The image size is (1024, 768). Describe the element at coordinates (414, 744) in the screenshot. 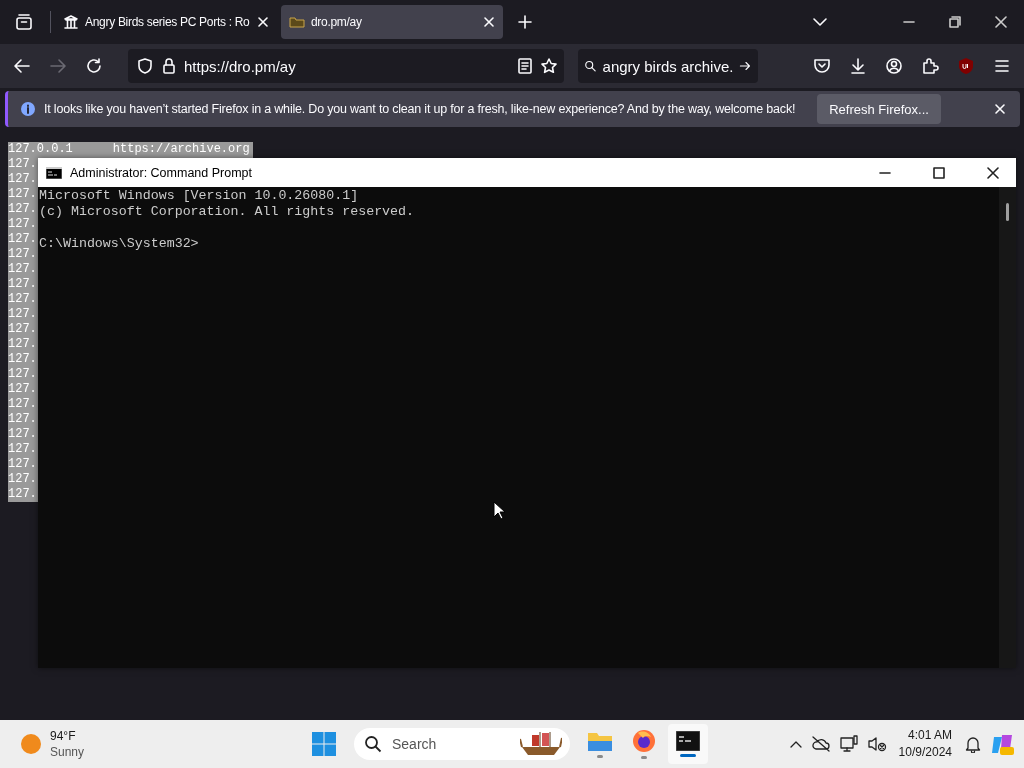

I see `search-placeholder: Search` at that location.